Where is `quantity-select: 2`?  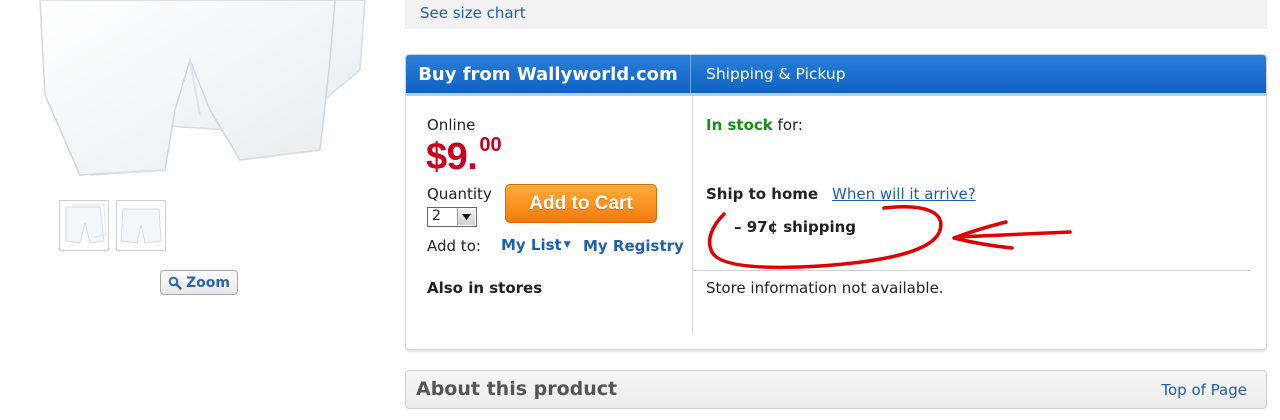 quantity-select: 2 is located at coordinates (452, 217).